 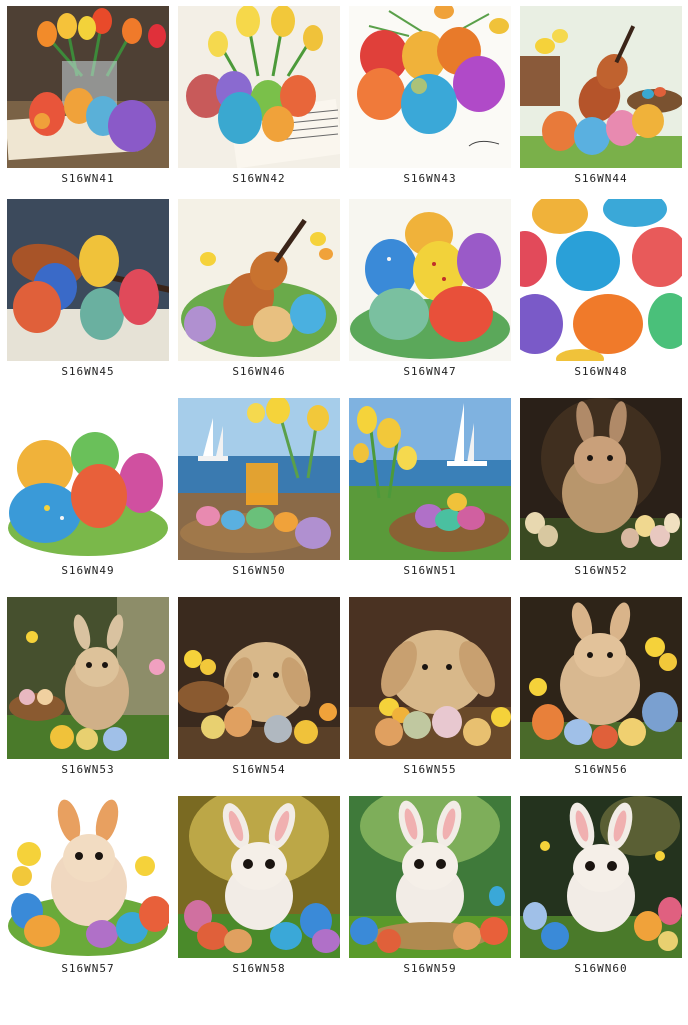 I want to click on tile-label: S16WN58, so click(x=259, y=968).